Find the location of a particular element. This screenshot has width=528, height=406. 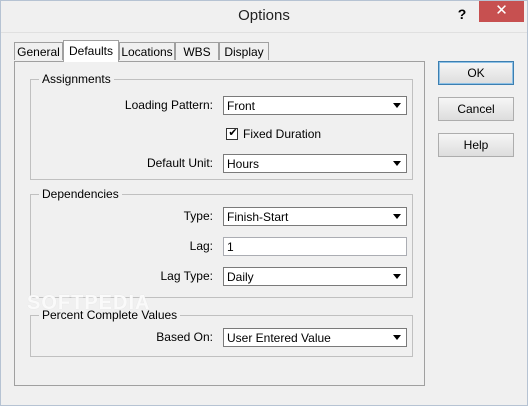

close-button: ✕ is located at coordinates (501, 11).